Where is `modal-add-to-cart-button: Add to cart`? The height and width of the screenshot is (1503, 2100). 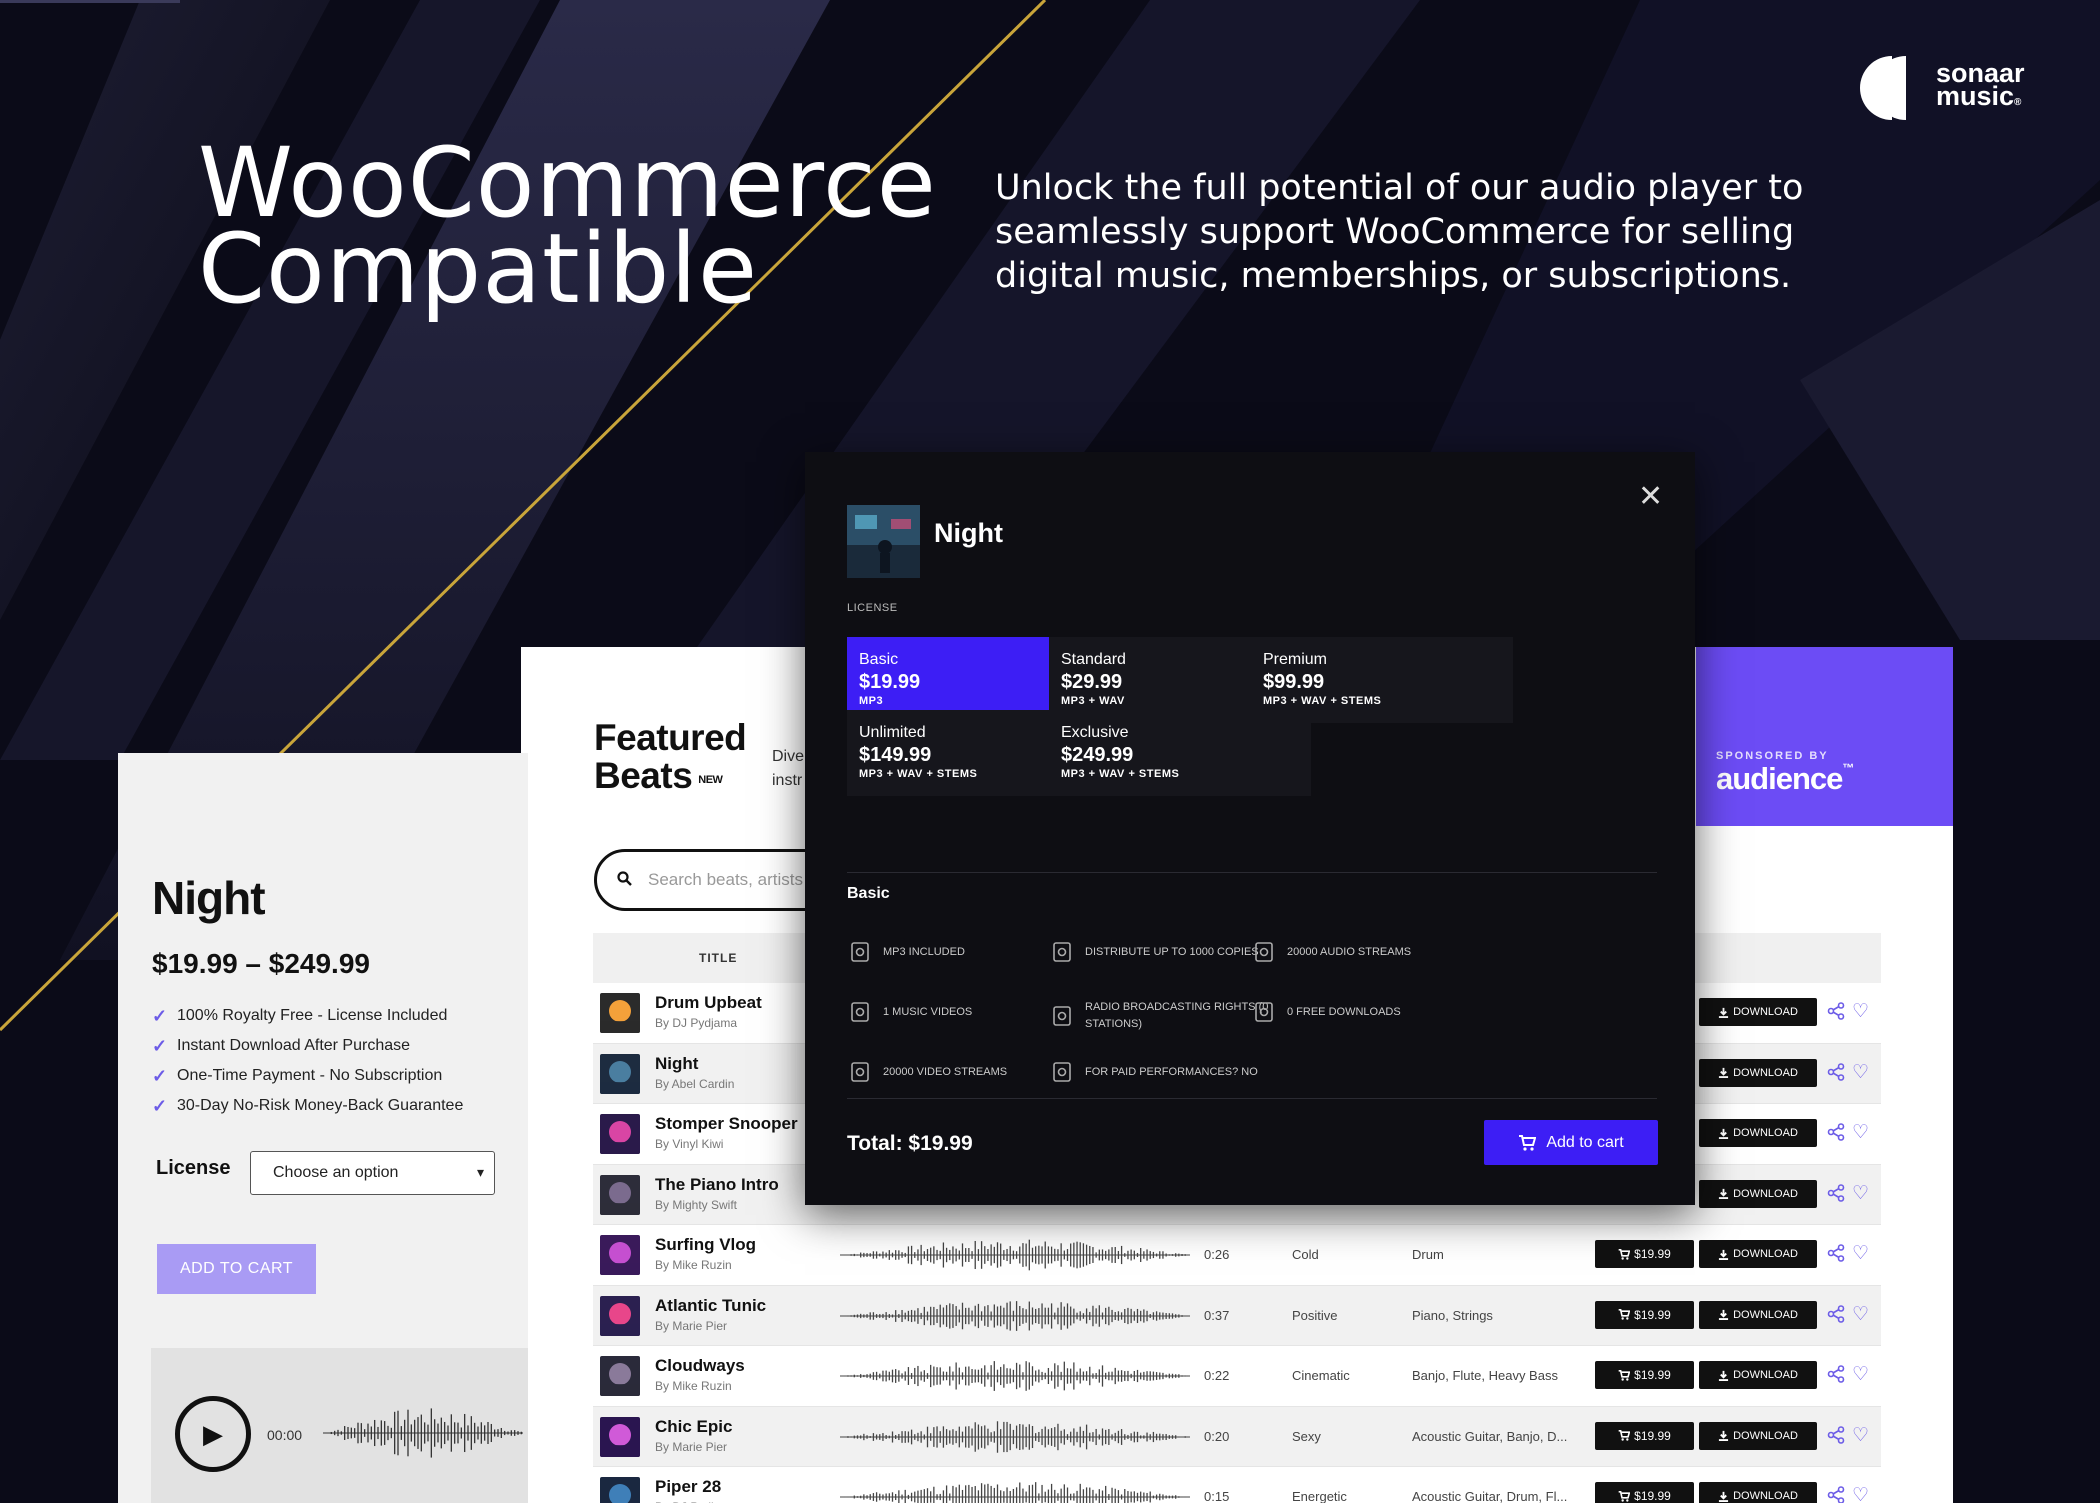 modal-add-to-cart-button: Add to cart is located at coordinates (1571, 1142).